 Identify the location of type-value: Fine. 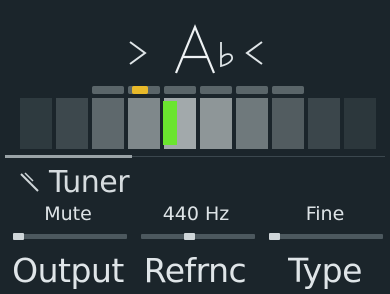
(325, 214).